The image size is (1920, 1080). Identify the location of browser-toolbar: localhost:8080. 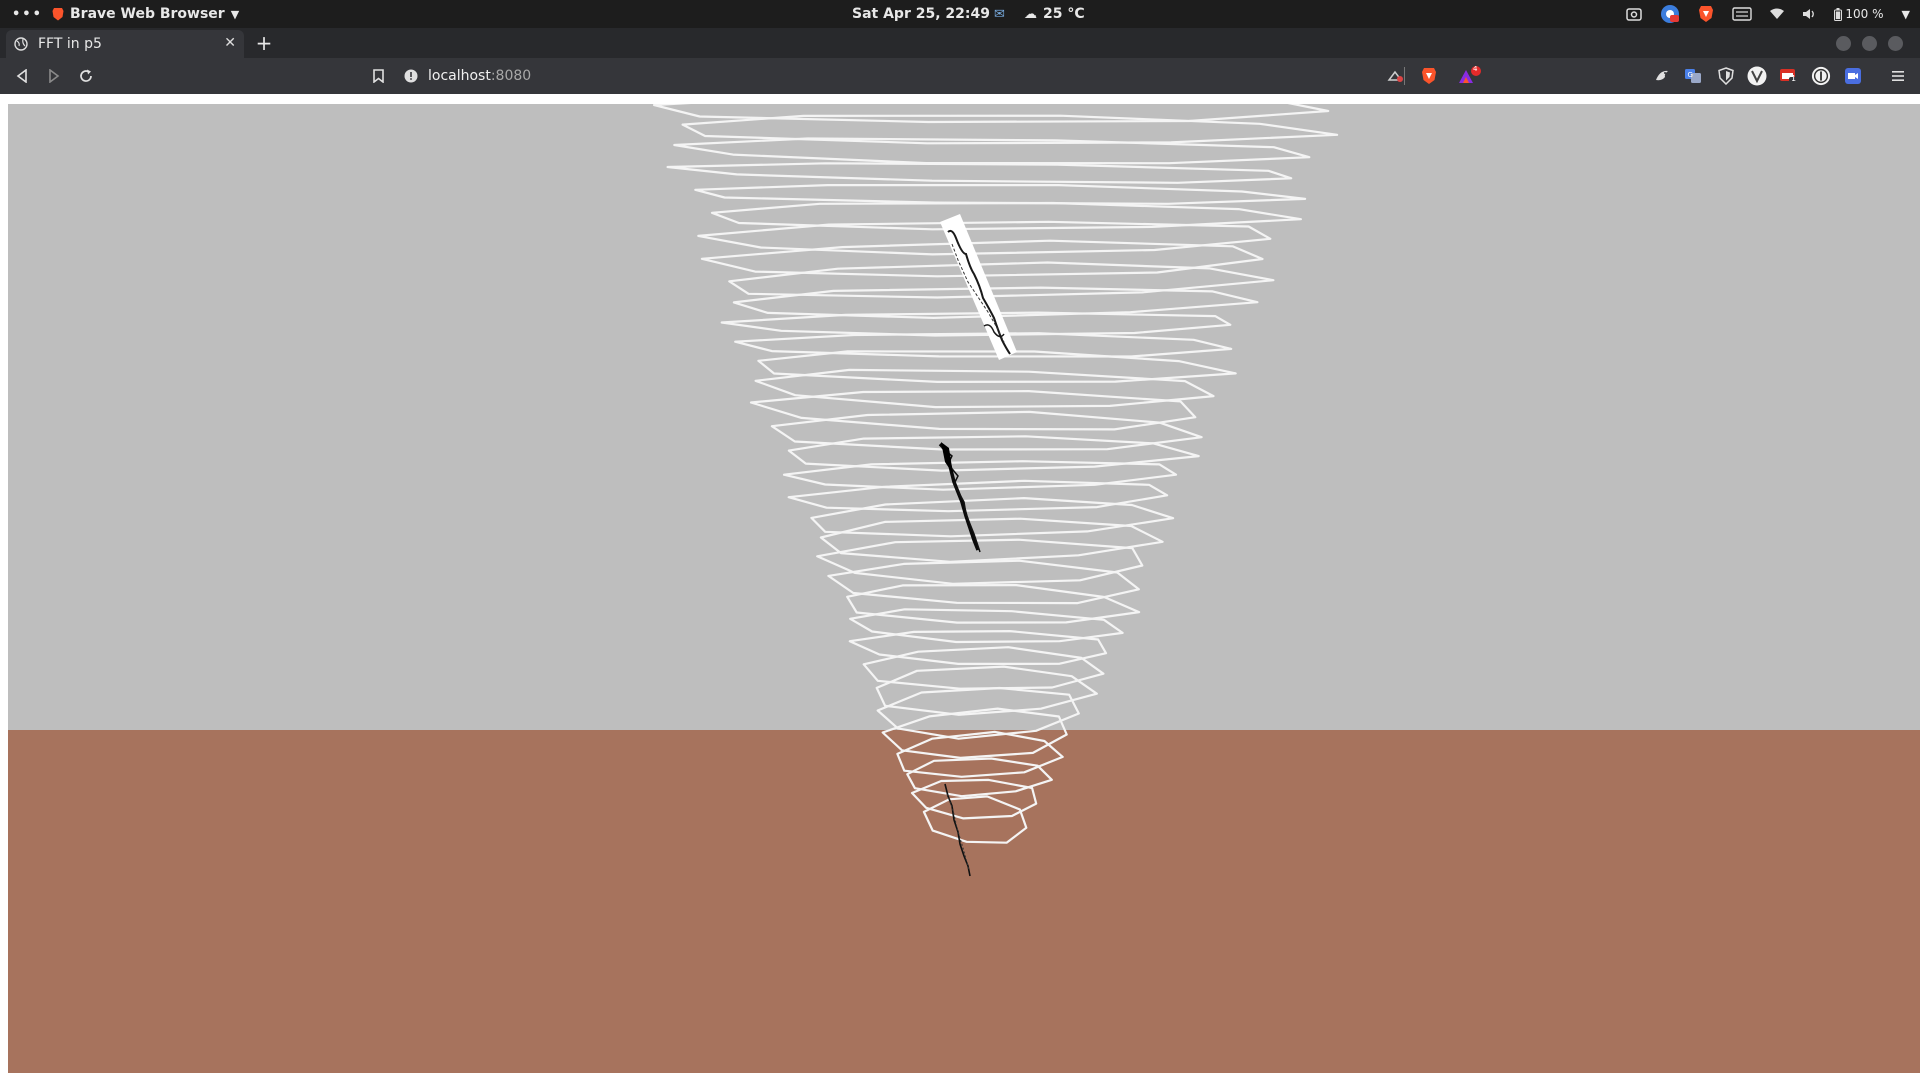
(960, 76).